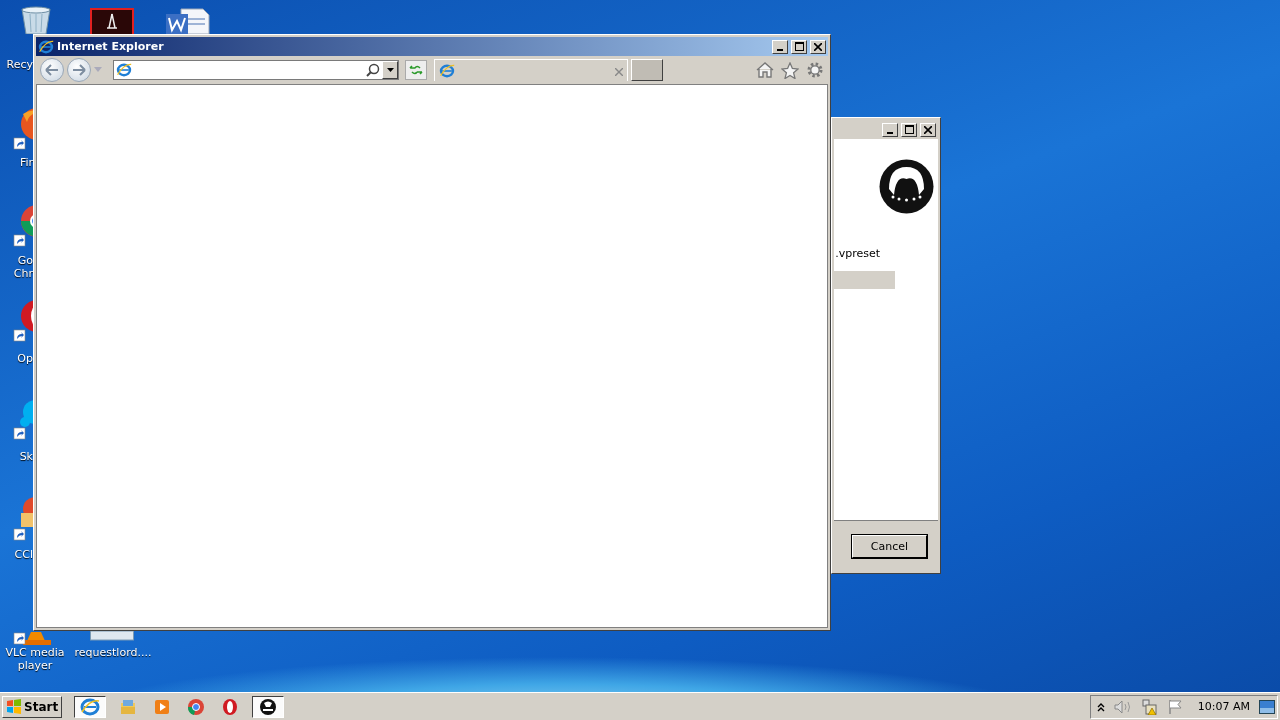 This screenshot has height=720, width=1280. I want to click on search-icon, so click(373, 70).